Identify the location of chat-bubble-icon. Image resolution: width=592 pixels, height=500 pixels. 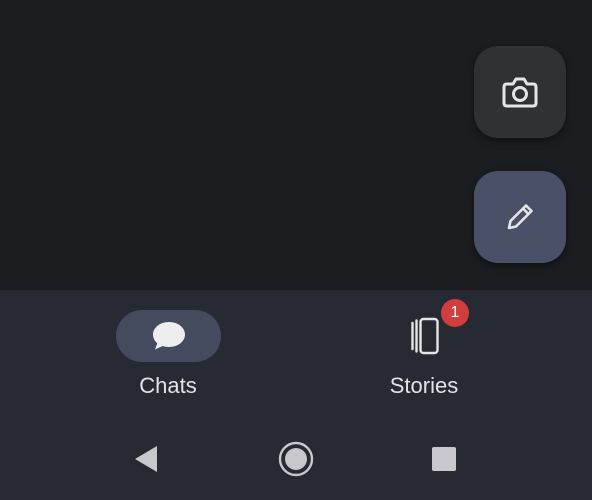
(169, 336).